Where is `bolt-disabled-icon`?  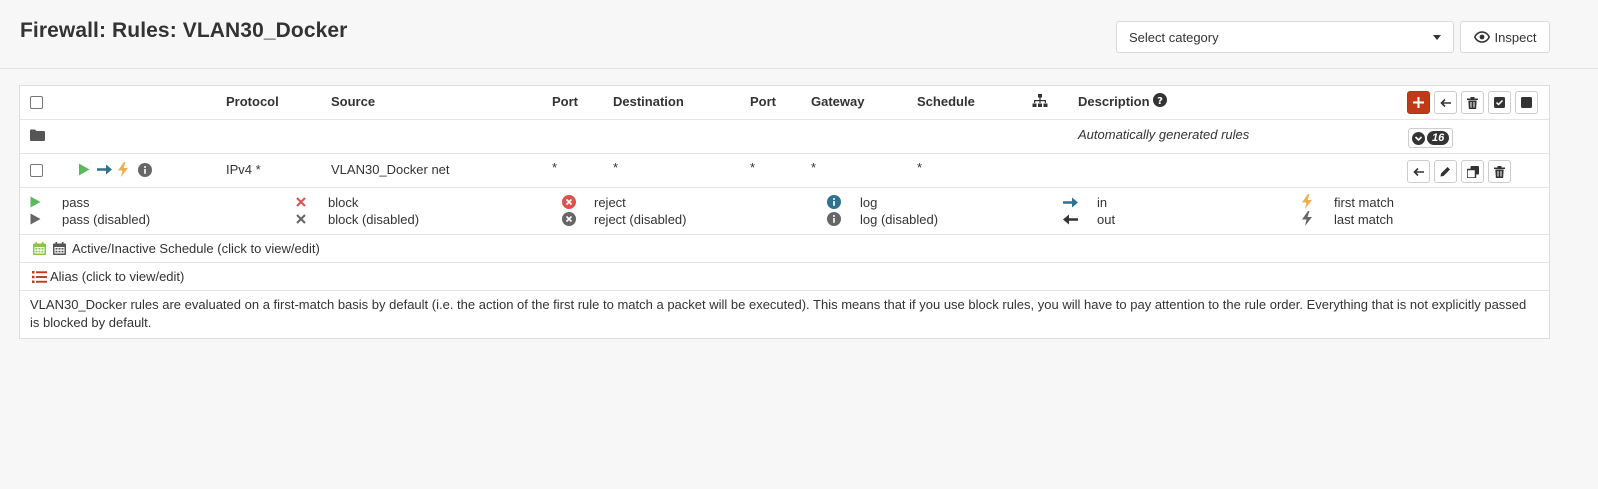
bolt-disabled-icon is located at coordinates (1307, 218).